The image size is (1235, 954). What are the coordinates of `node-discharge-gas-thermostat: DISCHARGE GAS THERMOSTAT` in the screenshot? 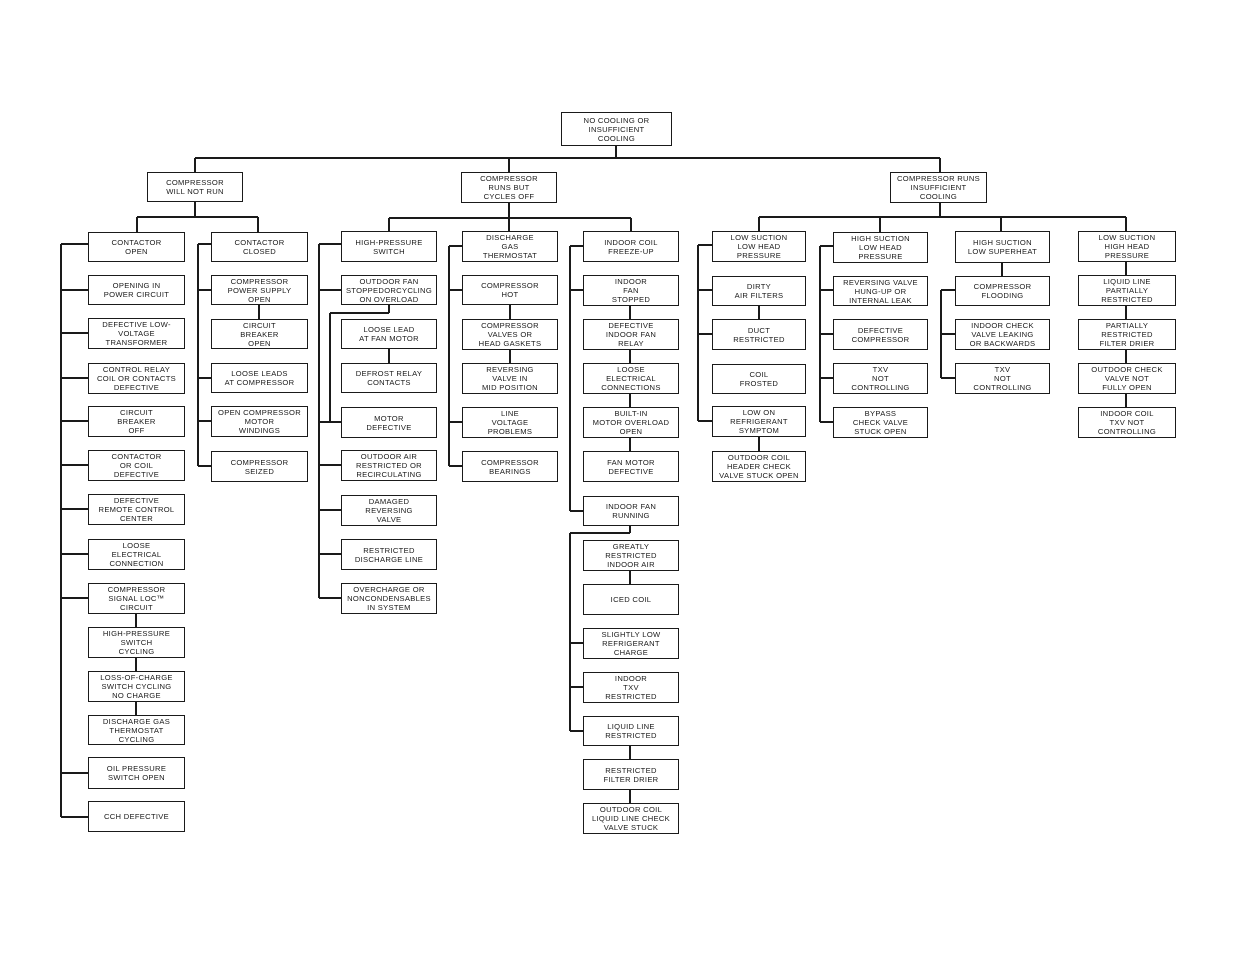 It's located at (510, 246).